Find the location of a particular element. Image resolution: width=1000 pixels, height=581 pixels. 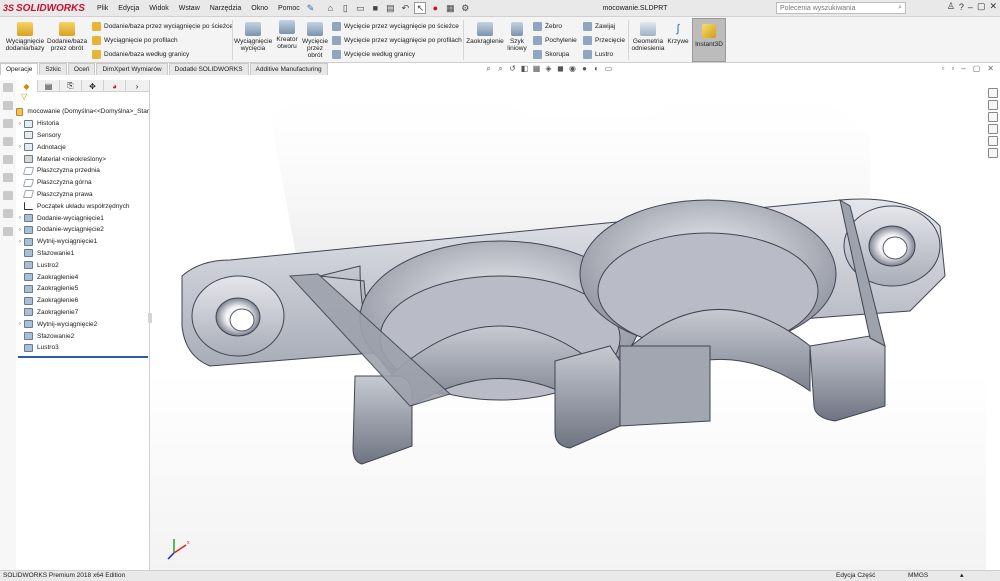

save-icon: ■ is located at coordinates (375, 8).